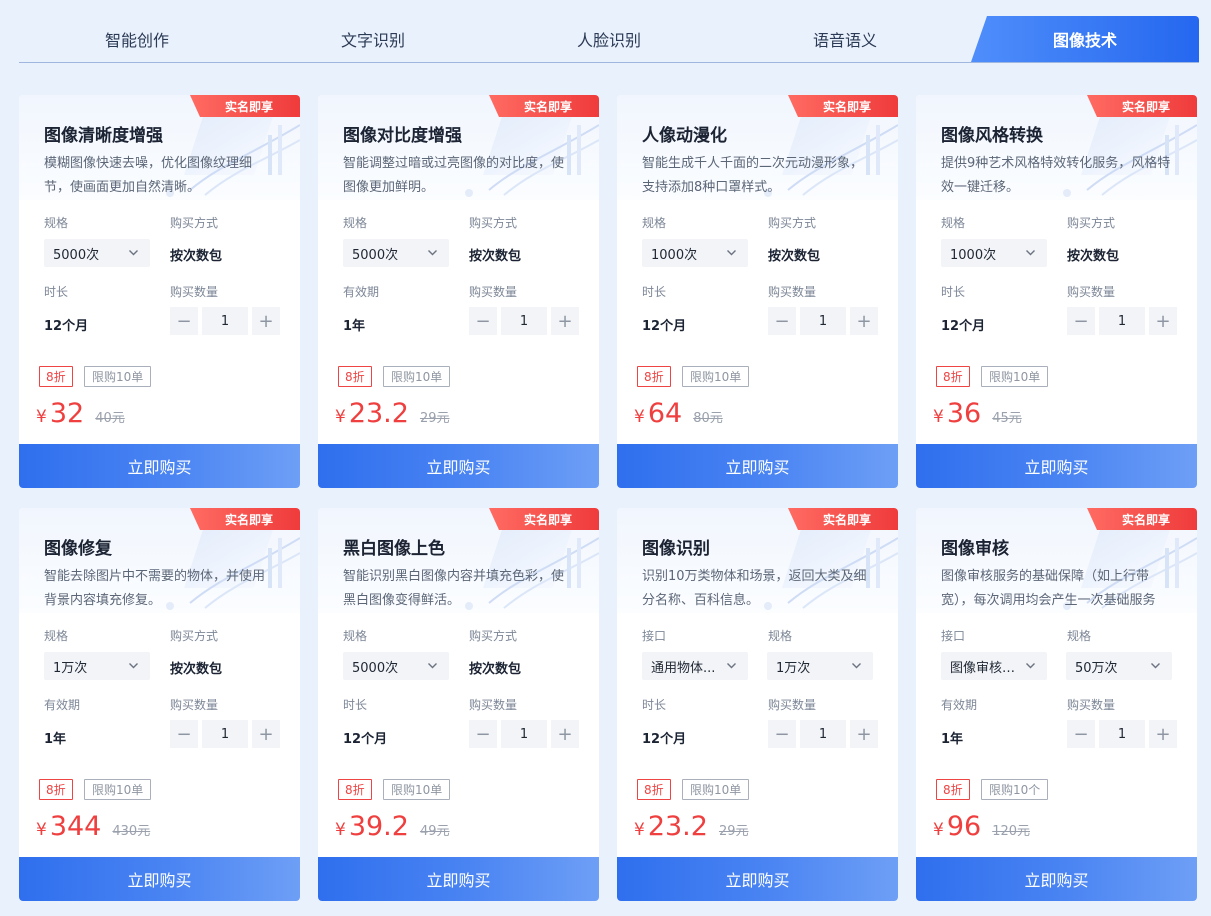  Describe the element at coordinates (654, 789) in the screenshot. I see `discount-tag: 8折` at that location.